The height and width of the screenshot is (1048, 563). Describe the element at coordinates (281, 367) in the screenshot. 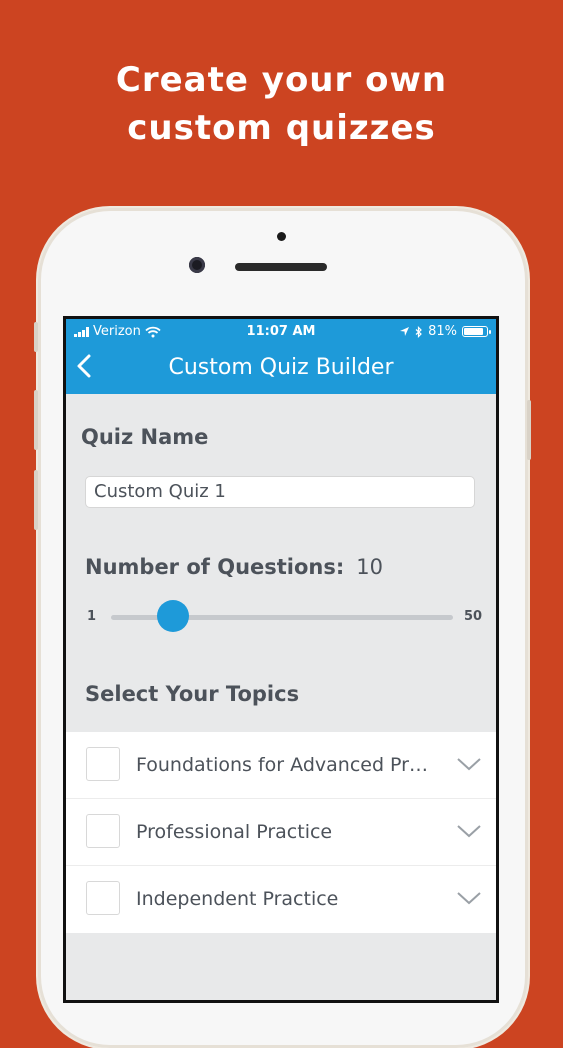

I see `screen-title: Custom Quiz Builder` at that location.